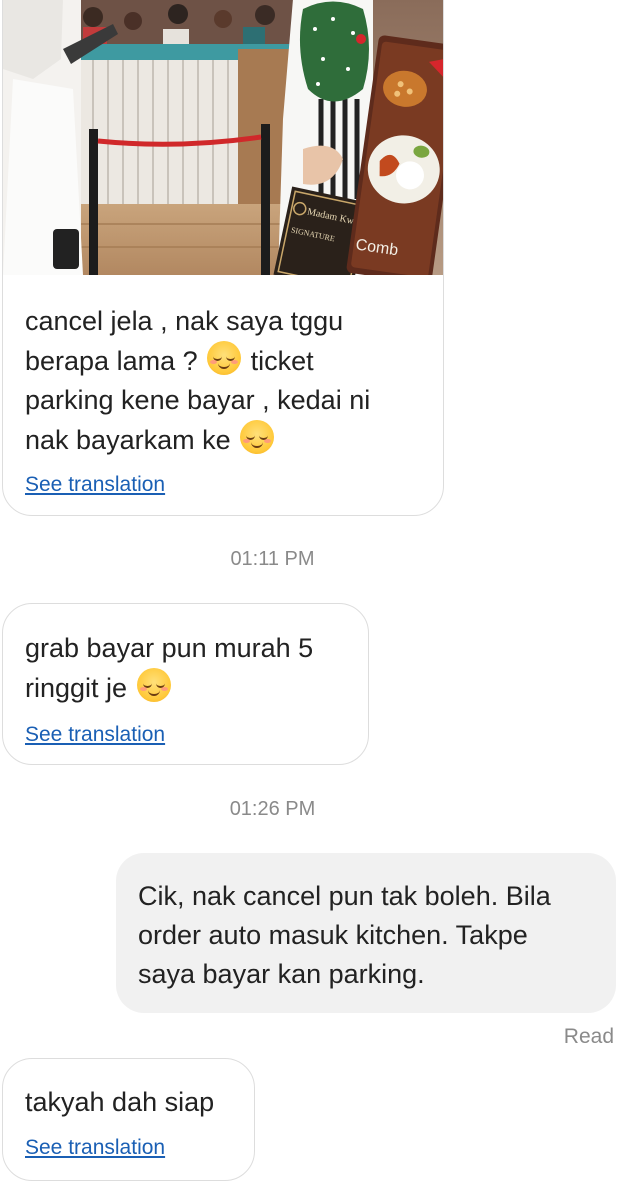 The width and height of the screenshot is (630, 1200). What do you see at coordinates (272, 809) in the screenshot?
I see `message-timestamp: 01:26 PM` at bounding box center [272, 809].